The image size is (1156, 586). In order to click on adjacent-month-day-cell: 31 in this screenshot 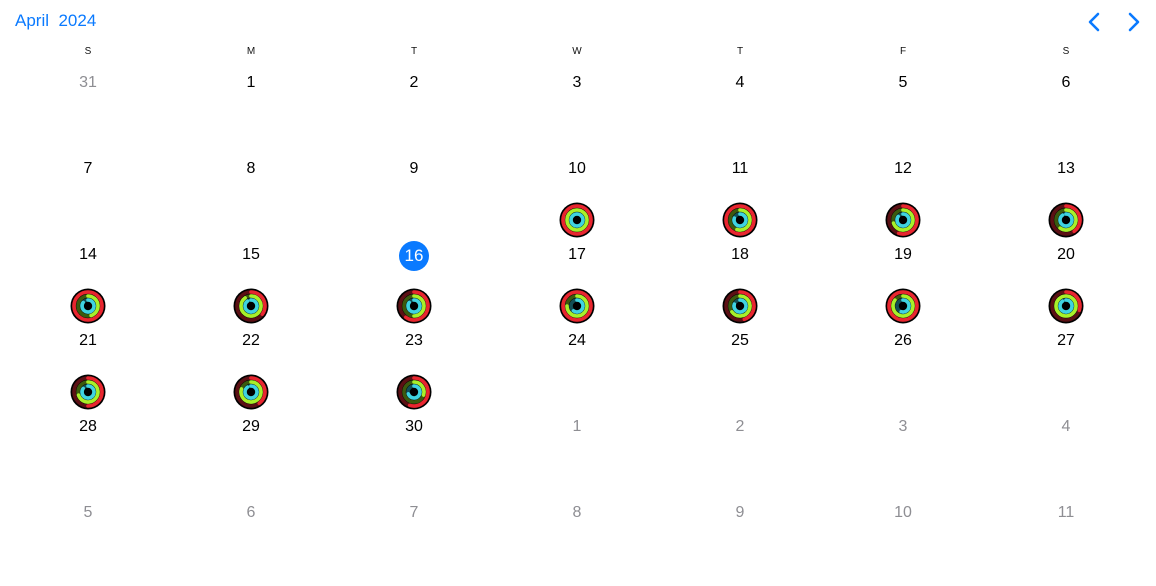, I will do `click(88, 83)`.